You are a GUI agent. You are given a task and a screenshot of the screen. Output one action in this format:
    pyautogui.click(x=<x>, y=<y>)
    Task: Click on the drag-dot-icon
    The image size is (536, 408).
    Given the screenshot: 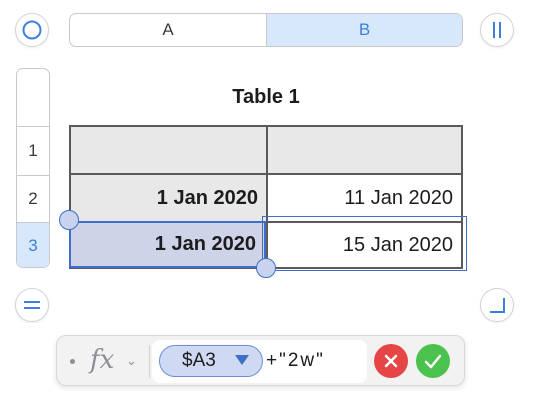 What is the action you would take?
    pyautogui.click(x=72, y=361)
    